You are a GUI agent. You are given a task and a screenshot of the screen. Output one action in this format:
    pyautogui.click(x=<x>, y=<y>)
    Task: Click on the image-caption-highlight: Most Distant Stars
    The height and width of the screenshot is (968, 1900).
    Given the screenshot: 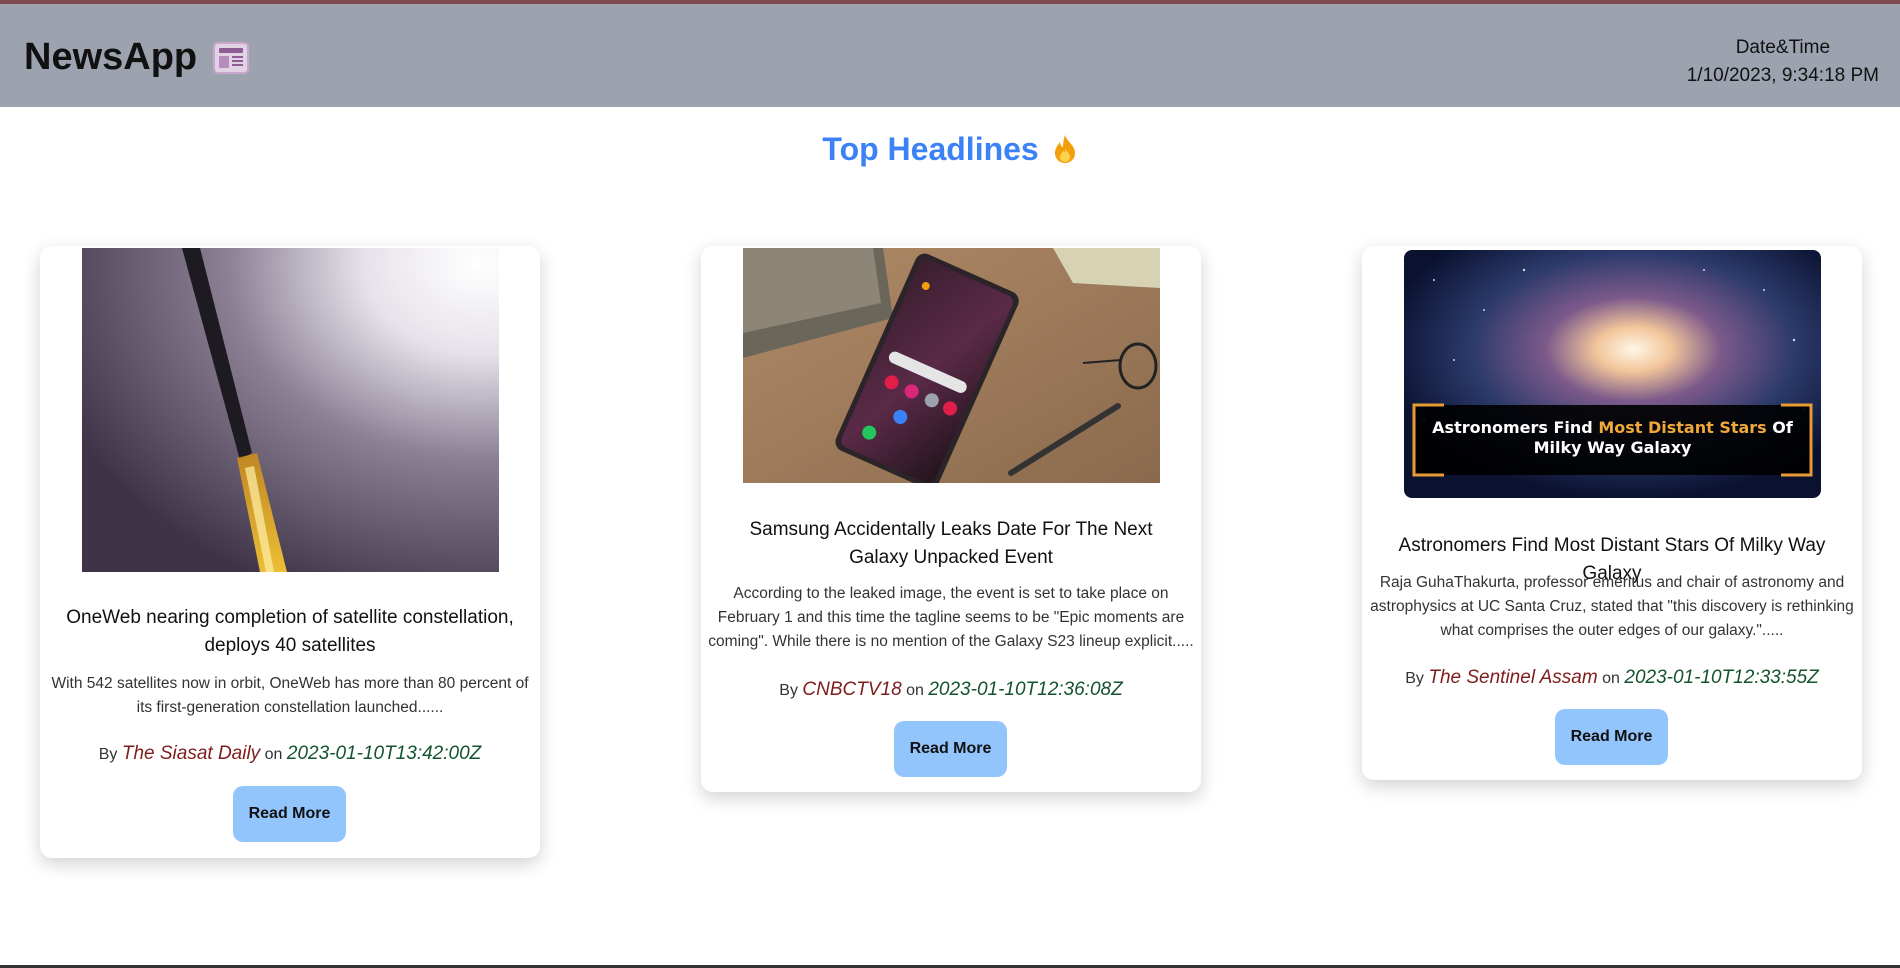 What is the action you would take?
    pyautogui.click(x=1685, y=427)
    